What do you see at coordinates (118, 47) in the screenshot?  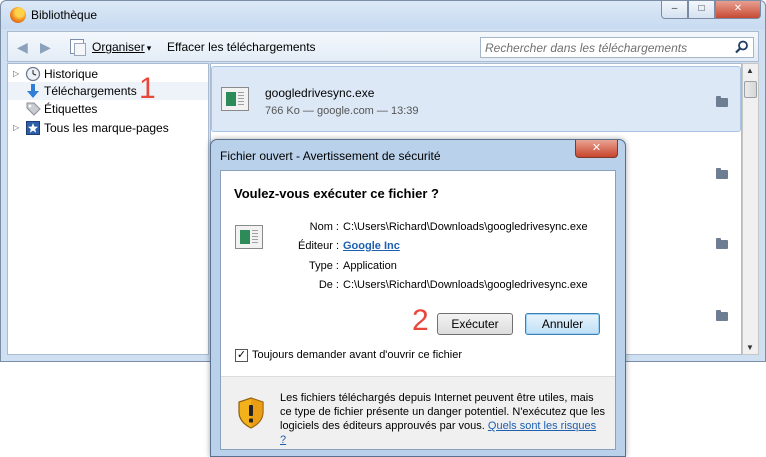 I see `organize-label: Organiser` at bounding box center [118, 47].